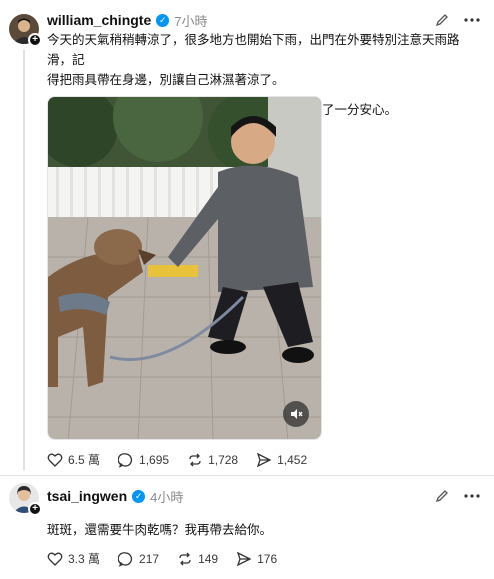 Image resolution: width=494 pixels, height=579 pixels. What do you see at coordinates (84, 559) in the screenshot?
I see `like-count: 3.3 萬` at bounding box center [84, 559].